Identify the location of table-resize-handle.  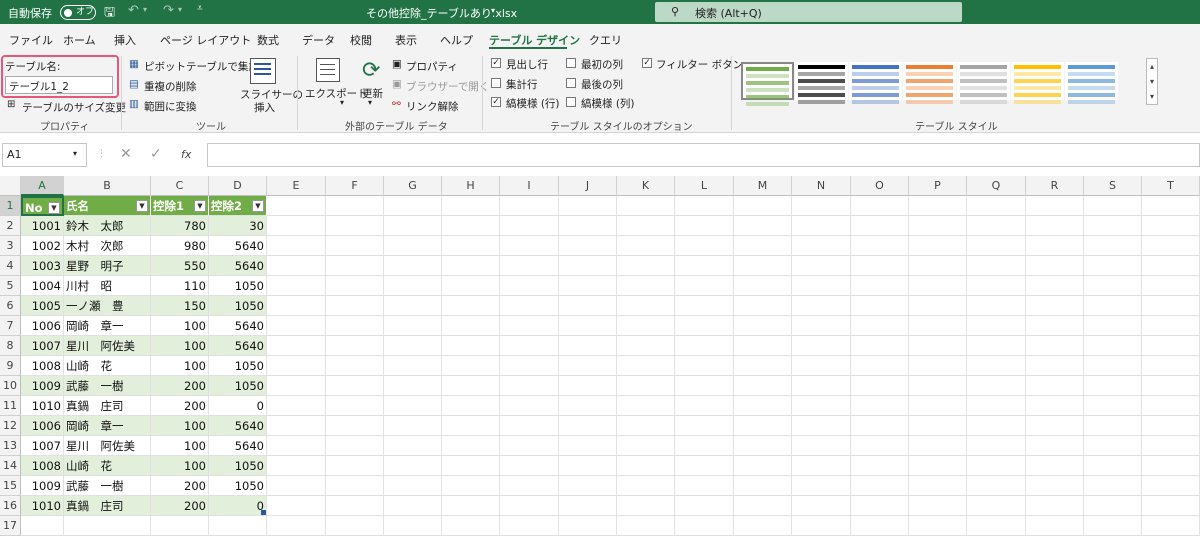
(263, 512).